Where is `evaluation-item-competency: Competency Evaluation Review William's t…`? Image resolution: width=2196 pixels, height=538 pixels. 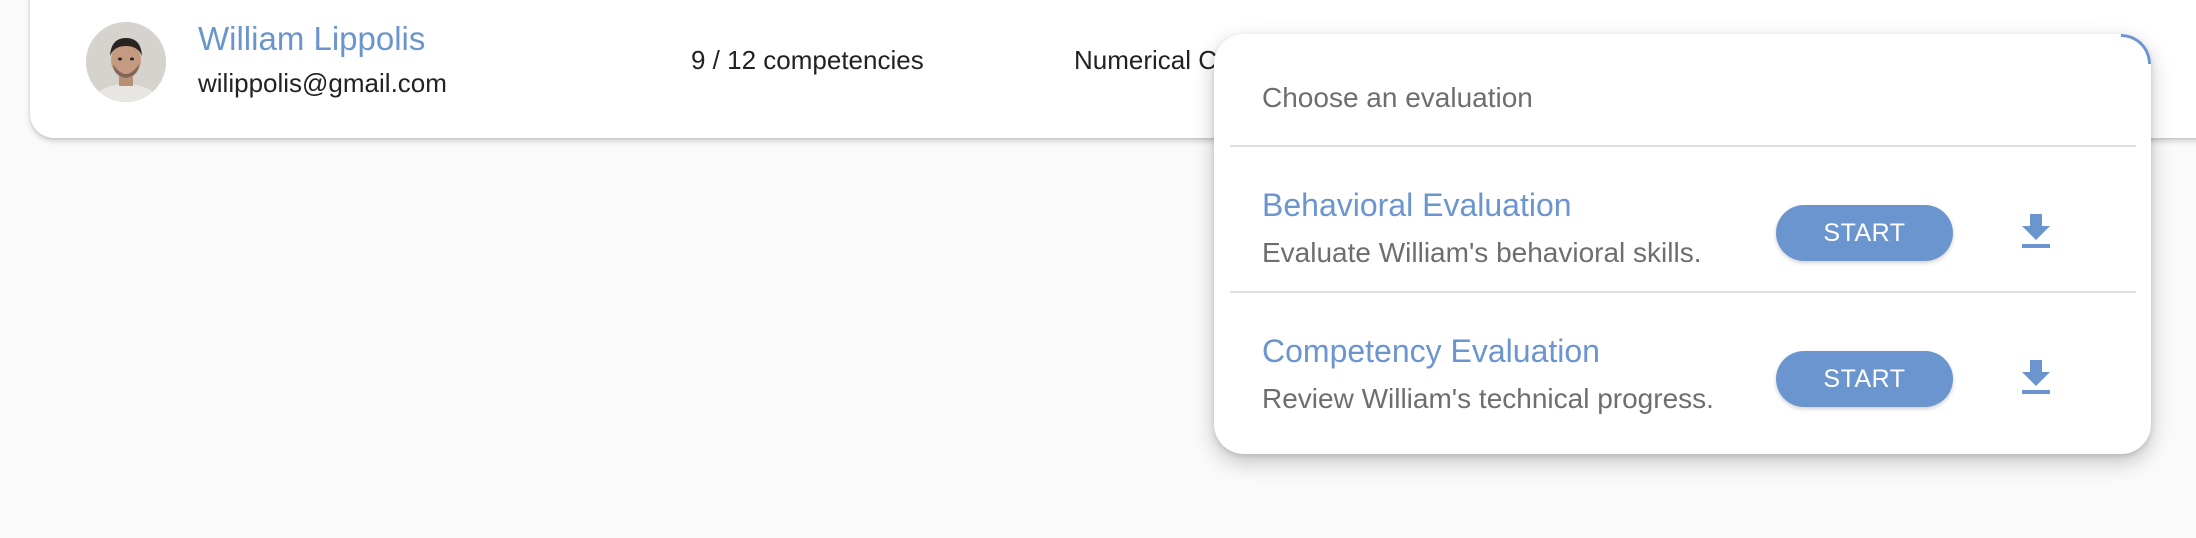 evaluation-item-competency: Competency Evaluation Review William's t… is located at coordinates (1682, 365).